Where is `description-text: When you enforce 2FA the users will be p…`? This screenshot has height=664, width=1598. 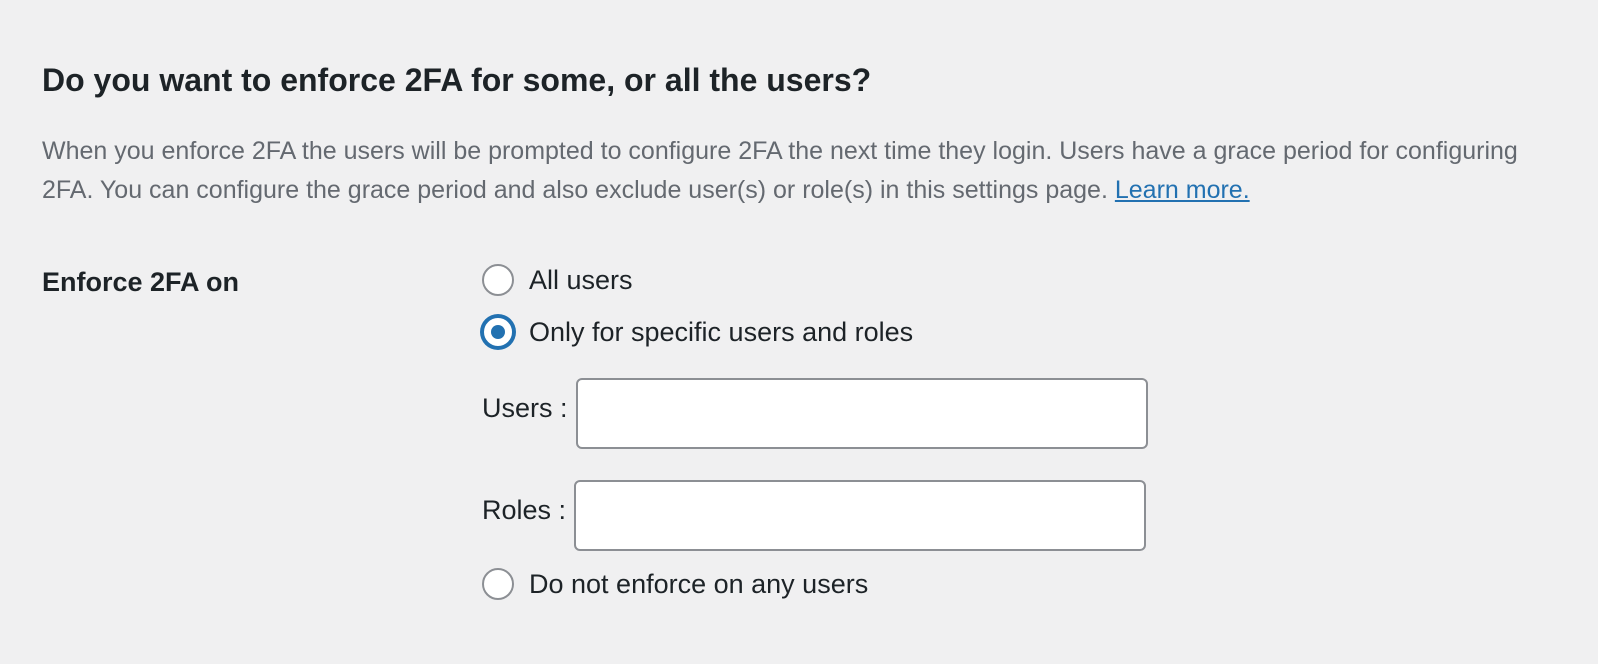 description-text: When you enforce 2FA the users will be p… is located at coordinates (780, 170).